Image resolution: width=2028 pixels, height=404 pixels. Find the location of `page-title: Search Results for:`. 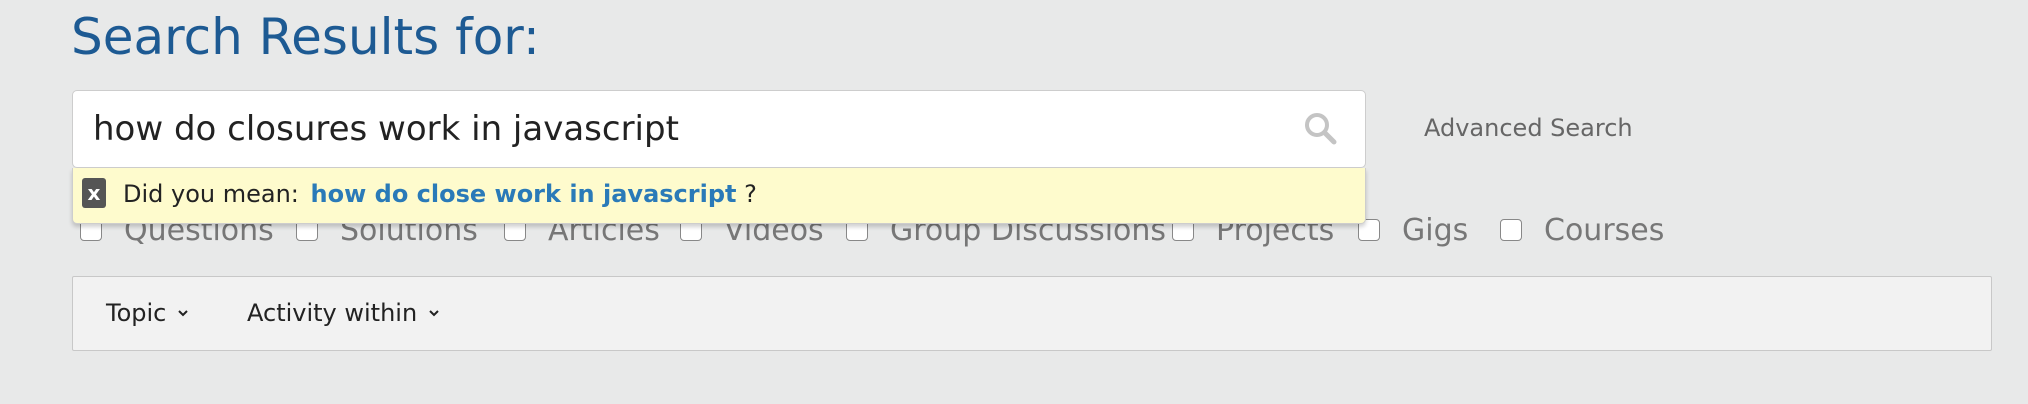

page-title: Search Results for: is located at coordinates (305, 37).